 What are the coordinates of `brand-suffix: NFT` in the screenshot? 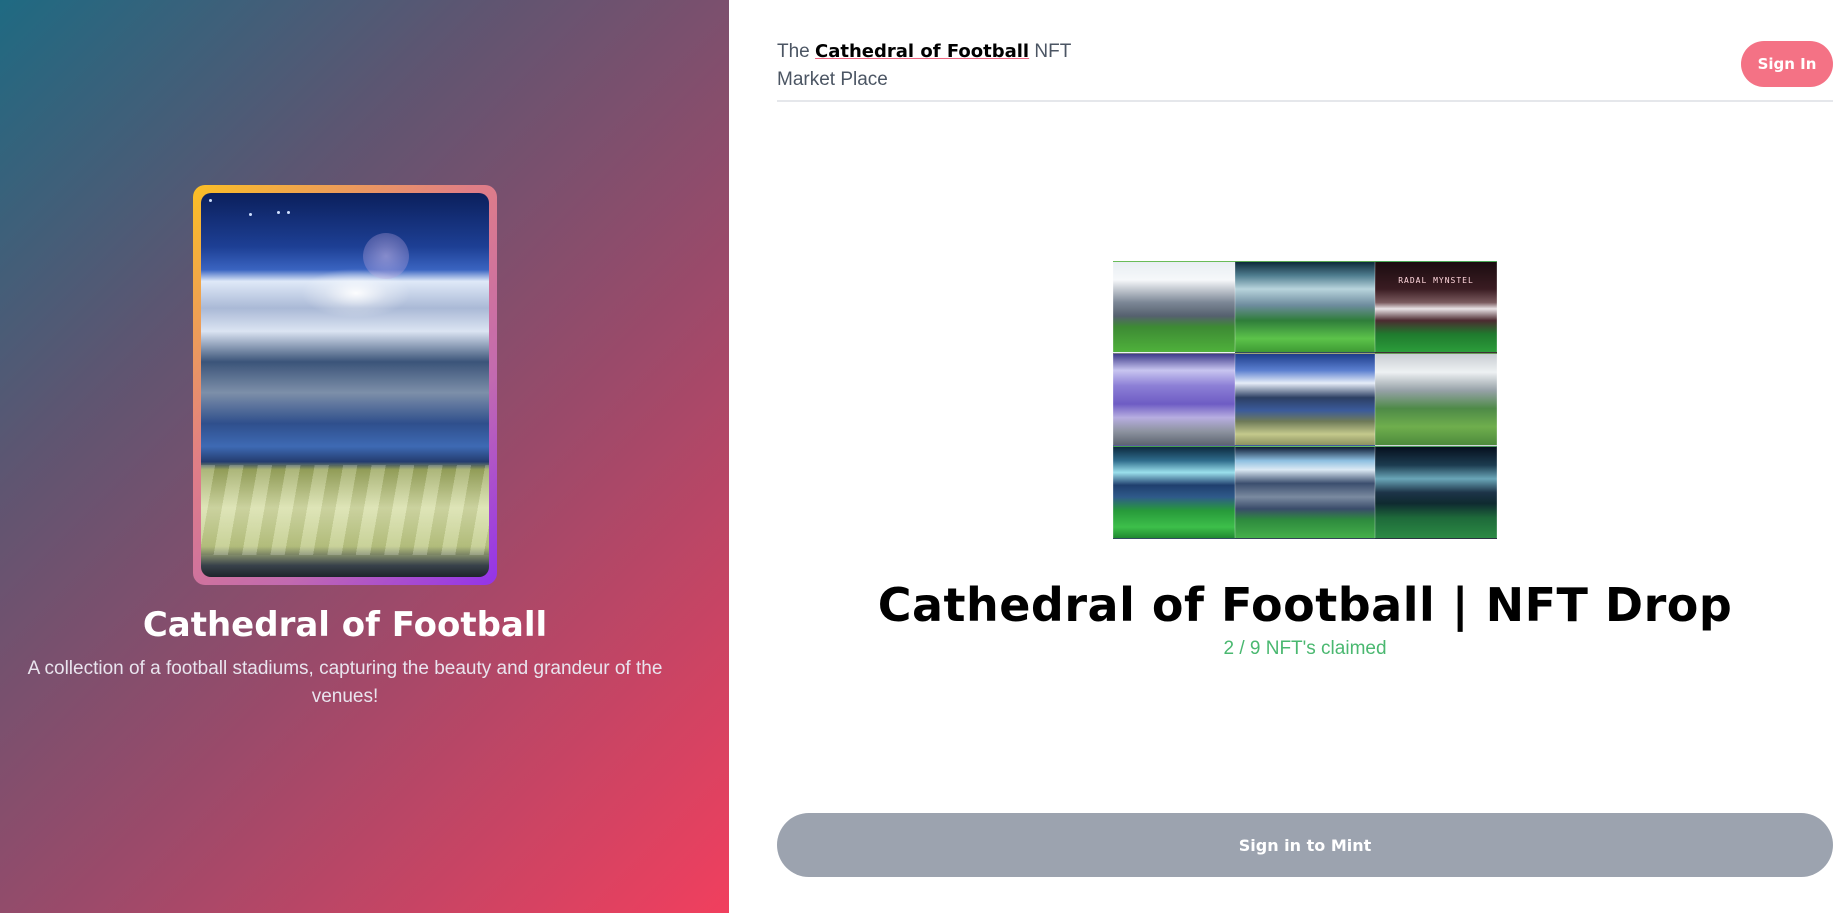 It's located at (1050, 51).